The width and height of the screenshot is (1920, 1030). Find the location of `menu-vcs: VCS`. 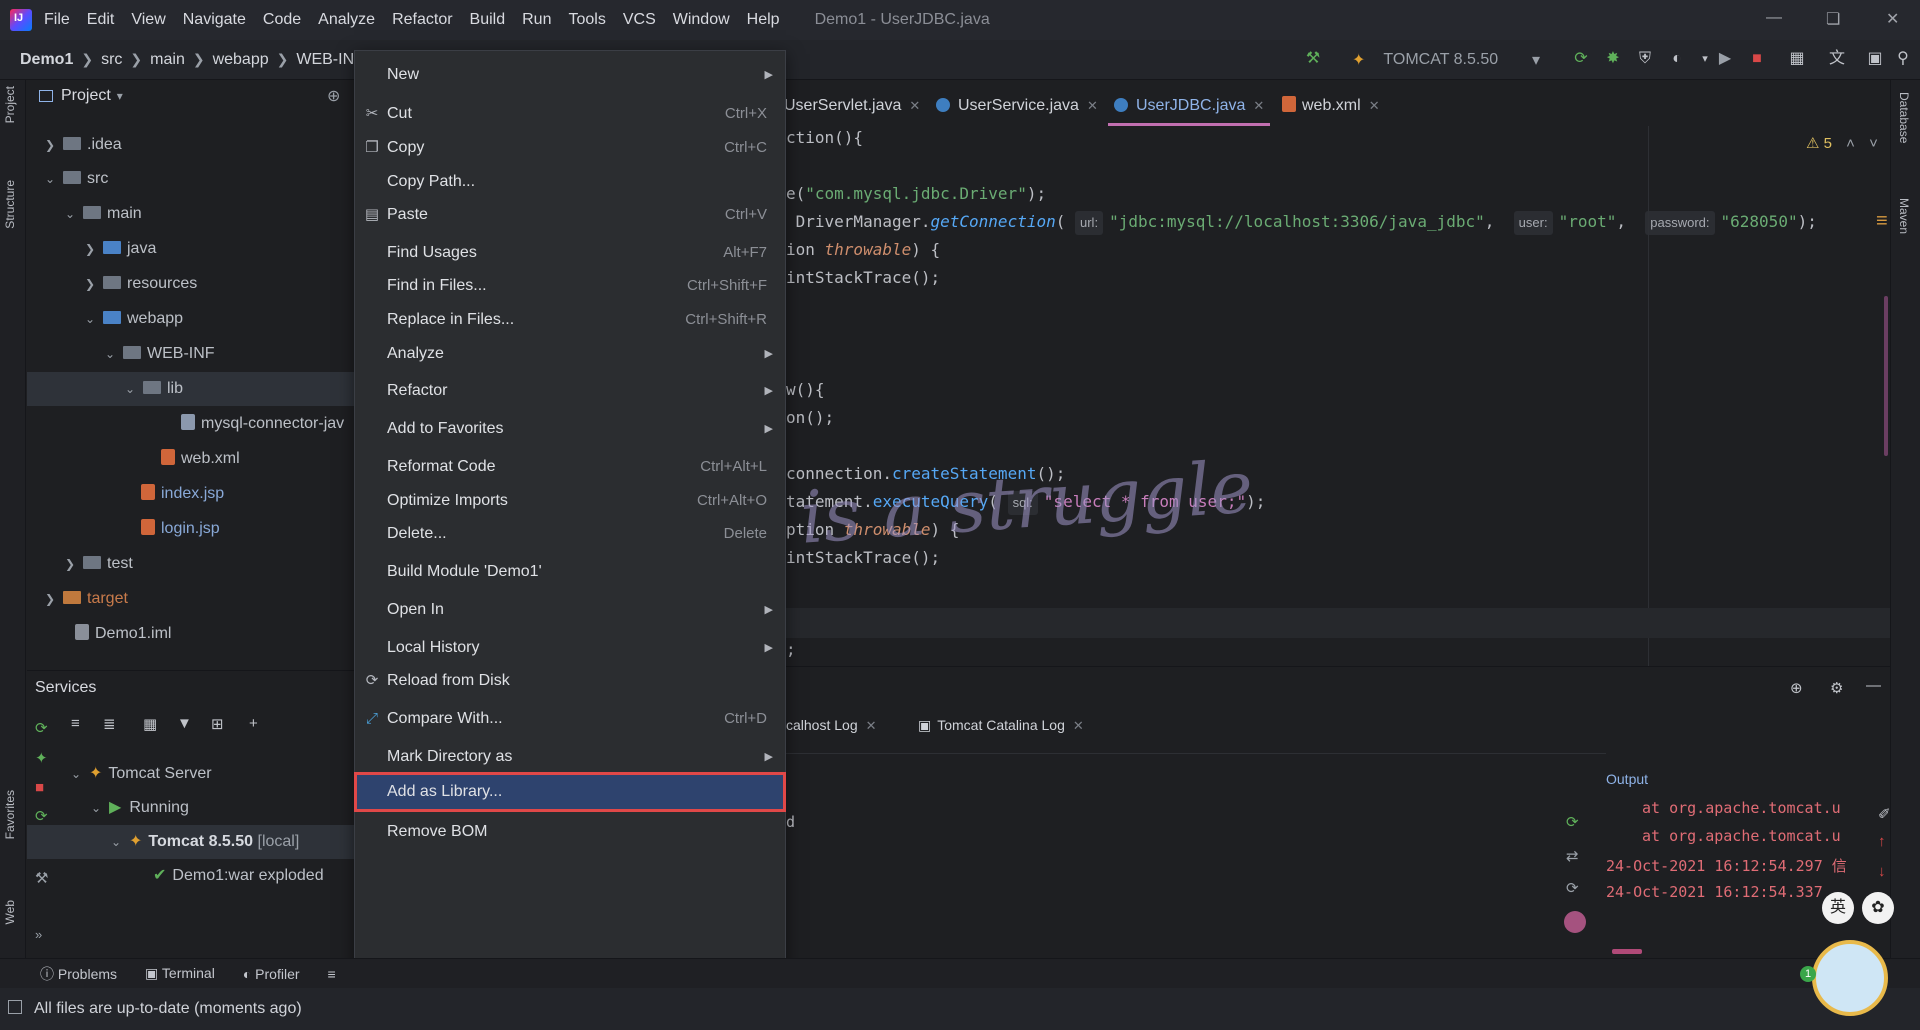

menu-vcs: VCS is located at coordinates (639, 20).